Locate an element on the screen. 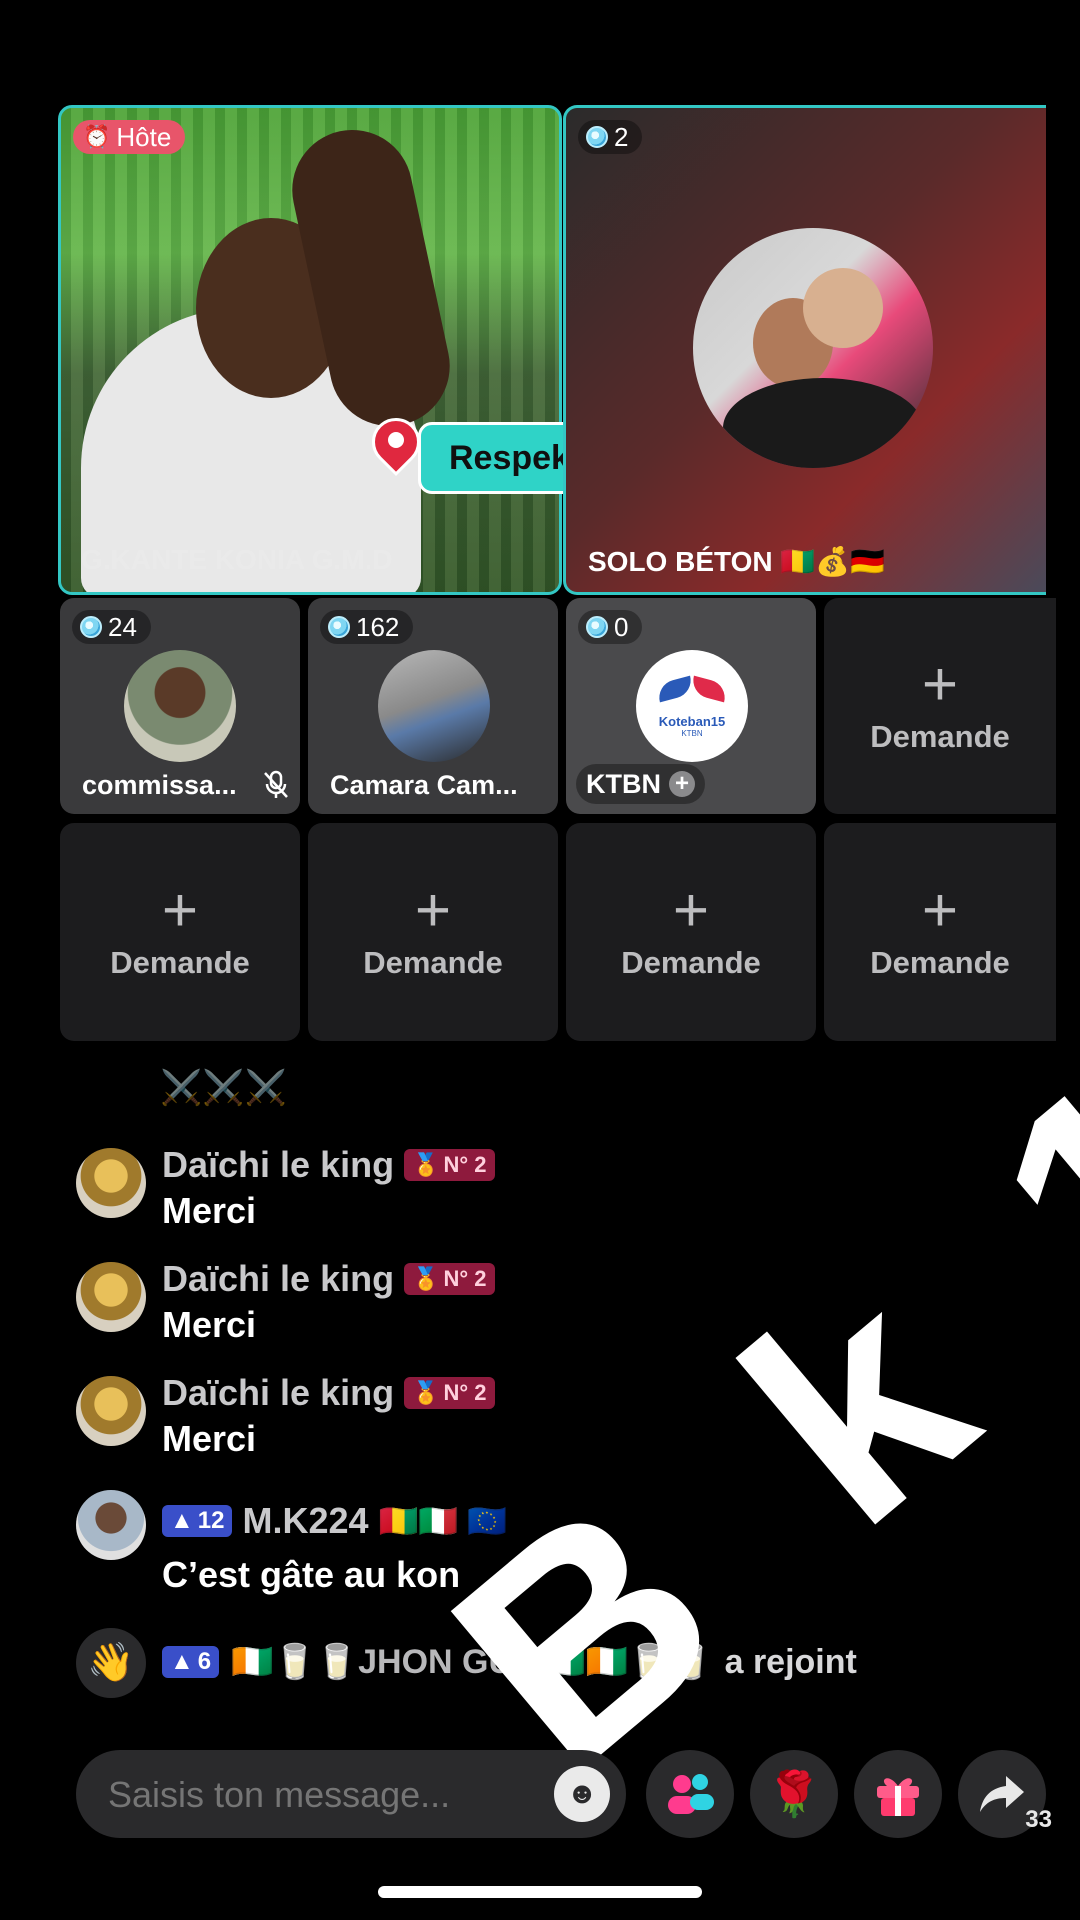 Image resolution: width=1080 pixels, height=1920 pixels. guest-avatar is located at coordinates (813, 348).